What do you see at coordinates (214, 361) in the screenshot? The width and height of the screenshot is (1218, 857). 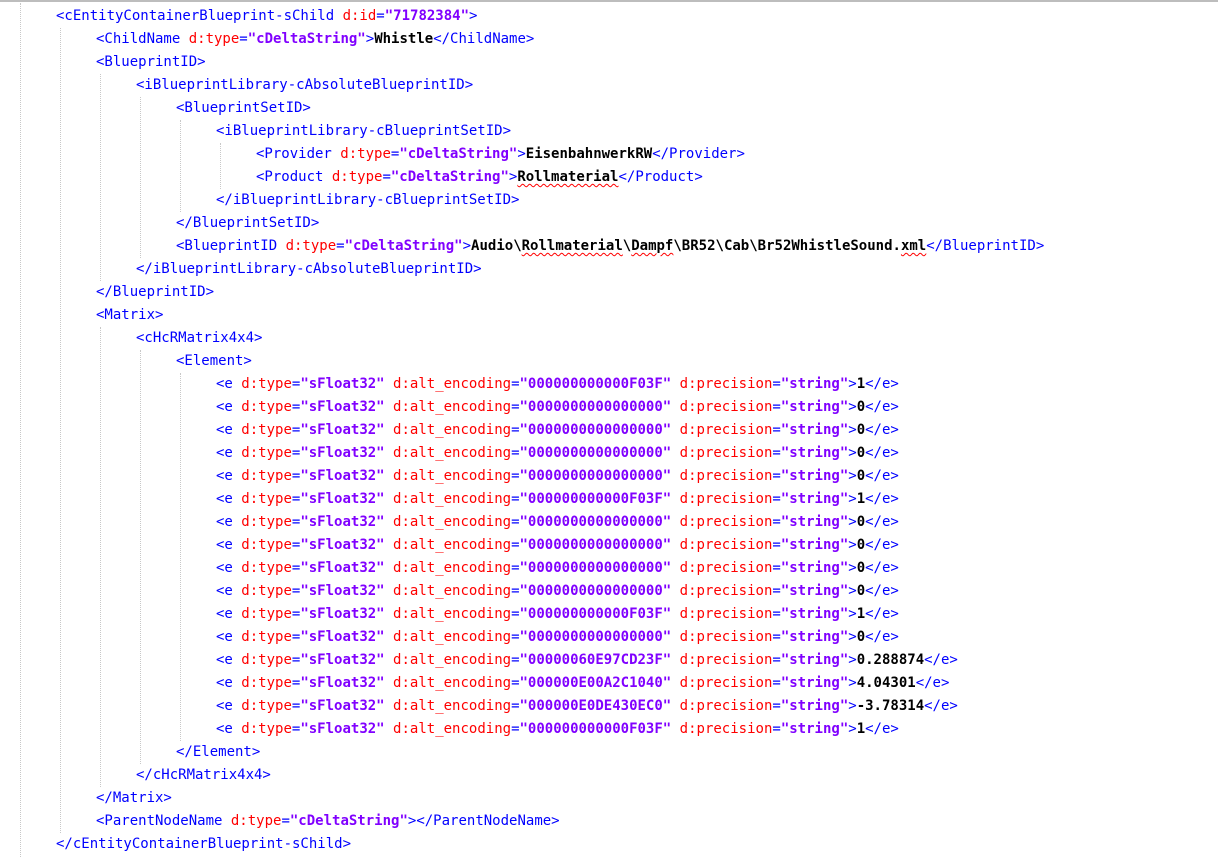 I see `code-line: <Element>` at bounding box center [214, 361].